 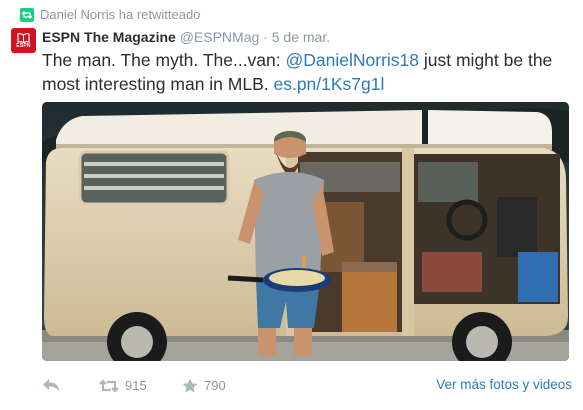 What do you see at coordinates (353, 60) in the screenshot?
I see `mention-link: @DanielNorris18` at bounding box center [353, 60].